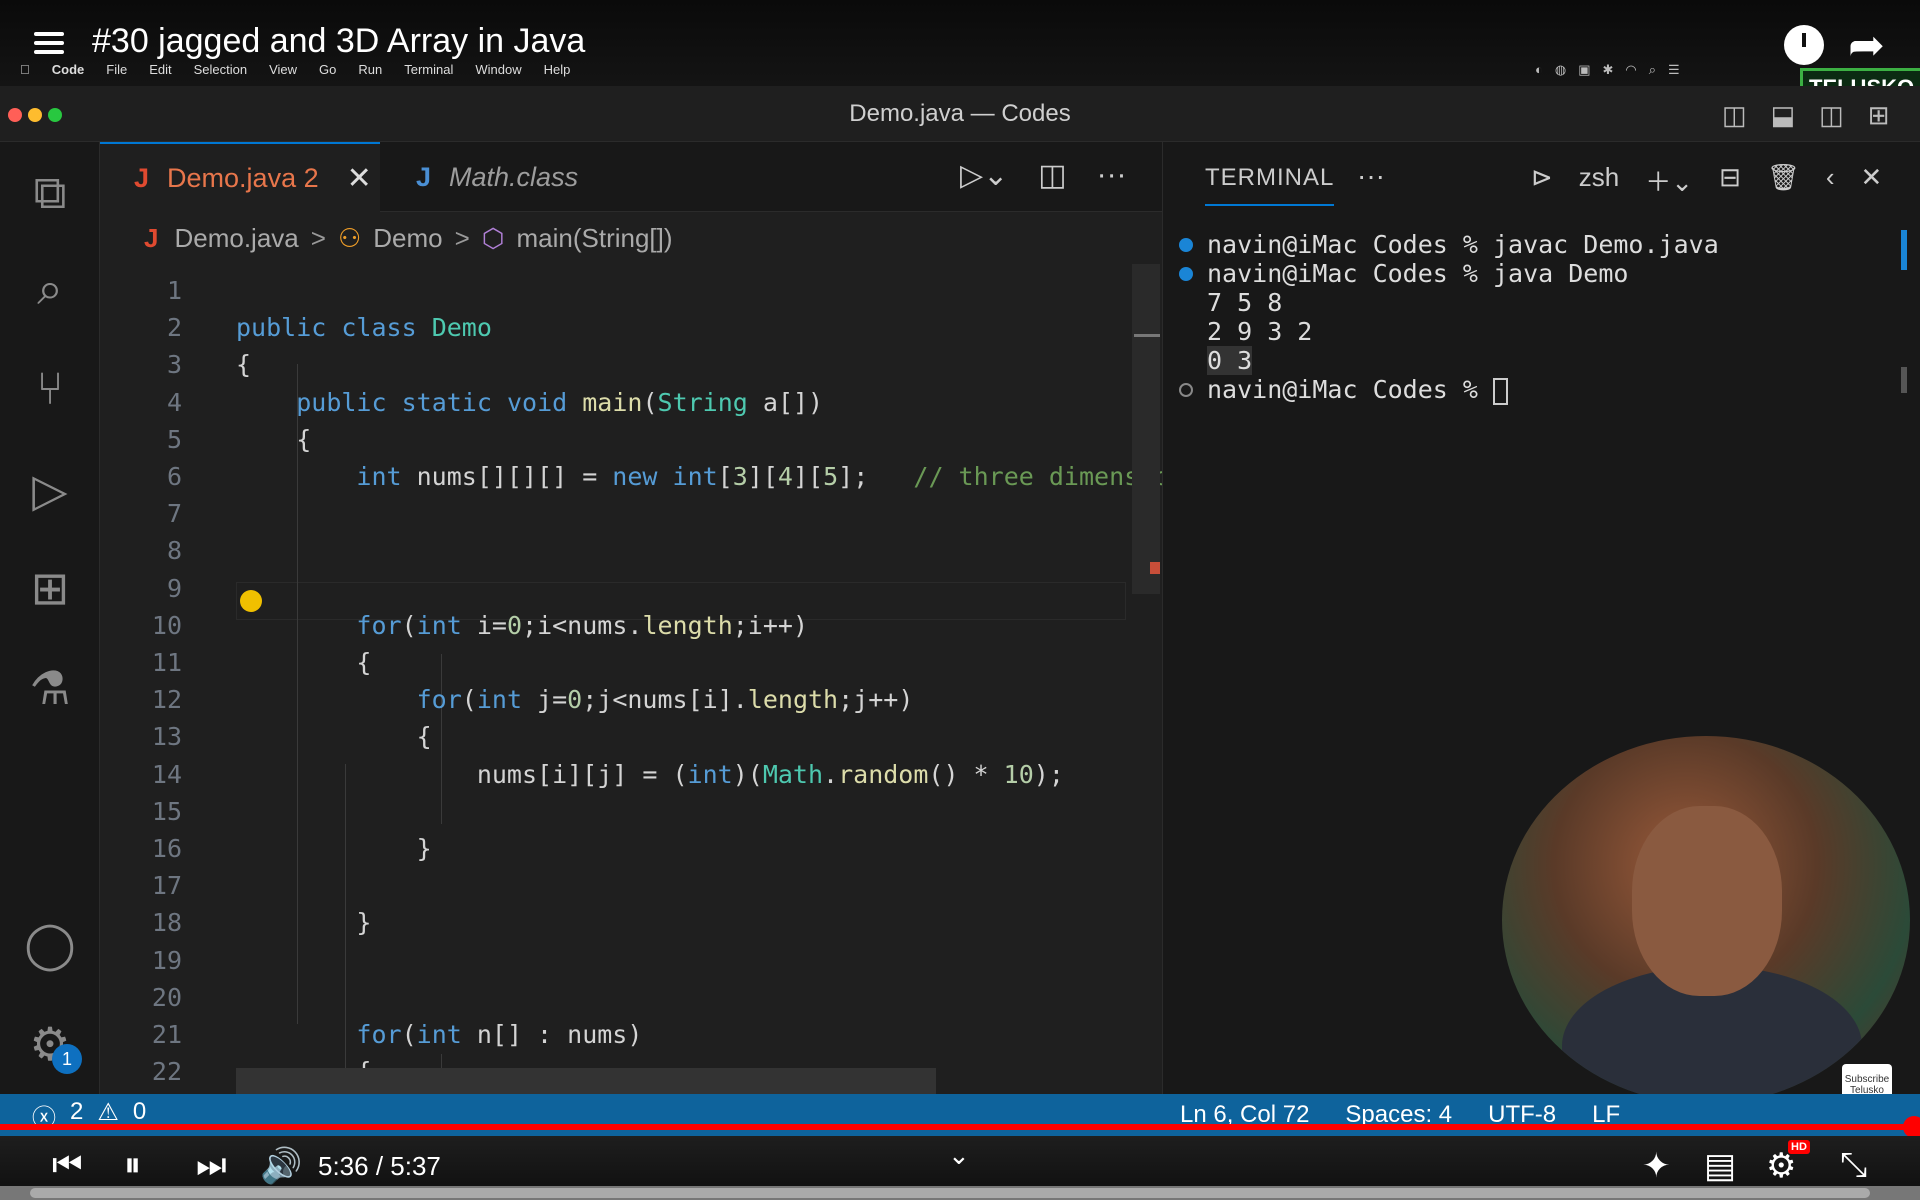 Image resolution: width=1920 pixels, height=1200 pixels. What do you see at coordinates (1542, 180) in the screenshot?
I see `terminal-icon: ⊳` at bounding box center [1542, 180].